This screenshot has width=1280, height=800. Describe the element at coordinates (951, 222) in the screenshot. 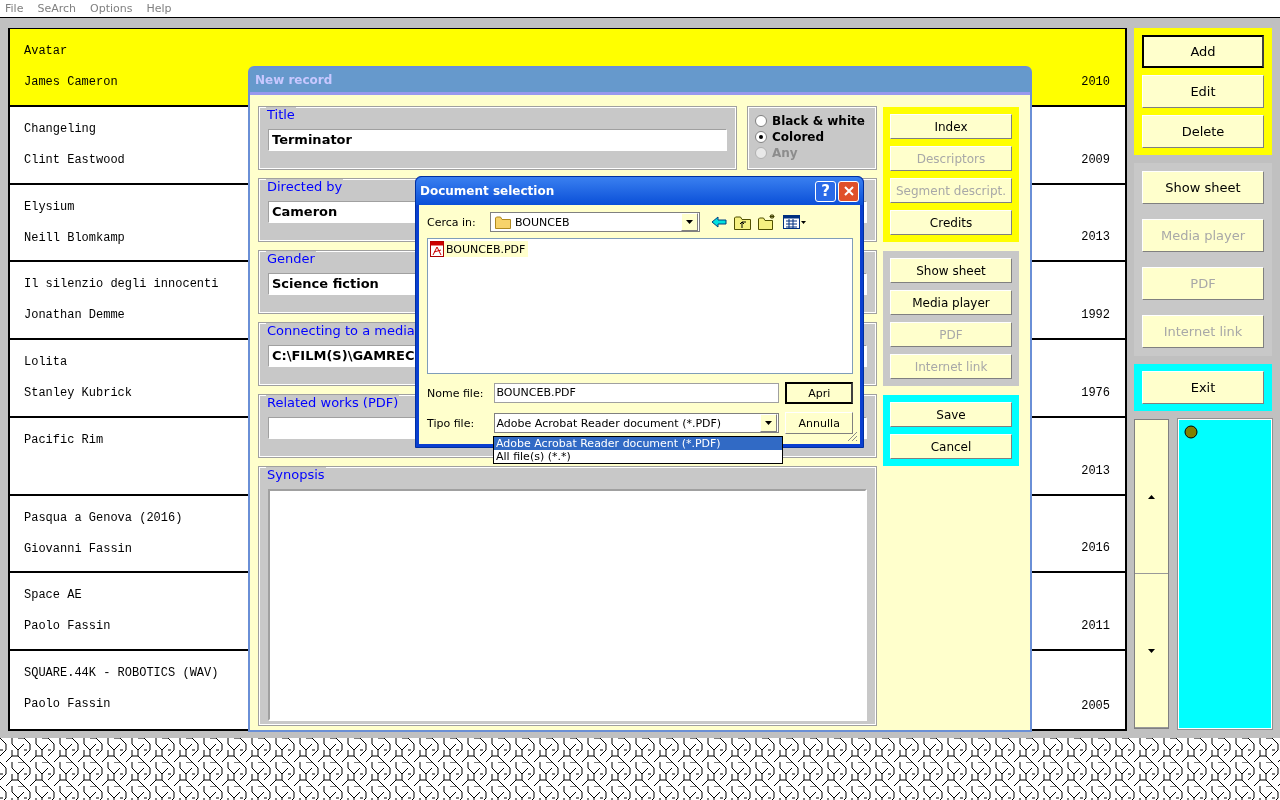

I see `dialog-button: Credits` at that location.